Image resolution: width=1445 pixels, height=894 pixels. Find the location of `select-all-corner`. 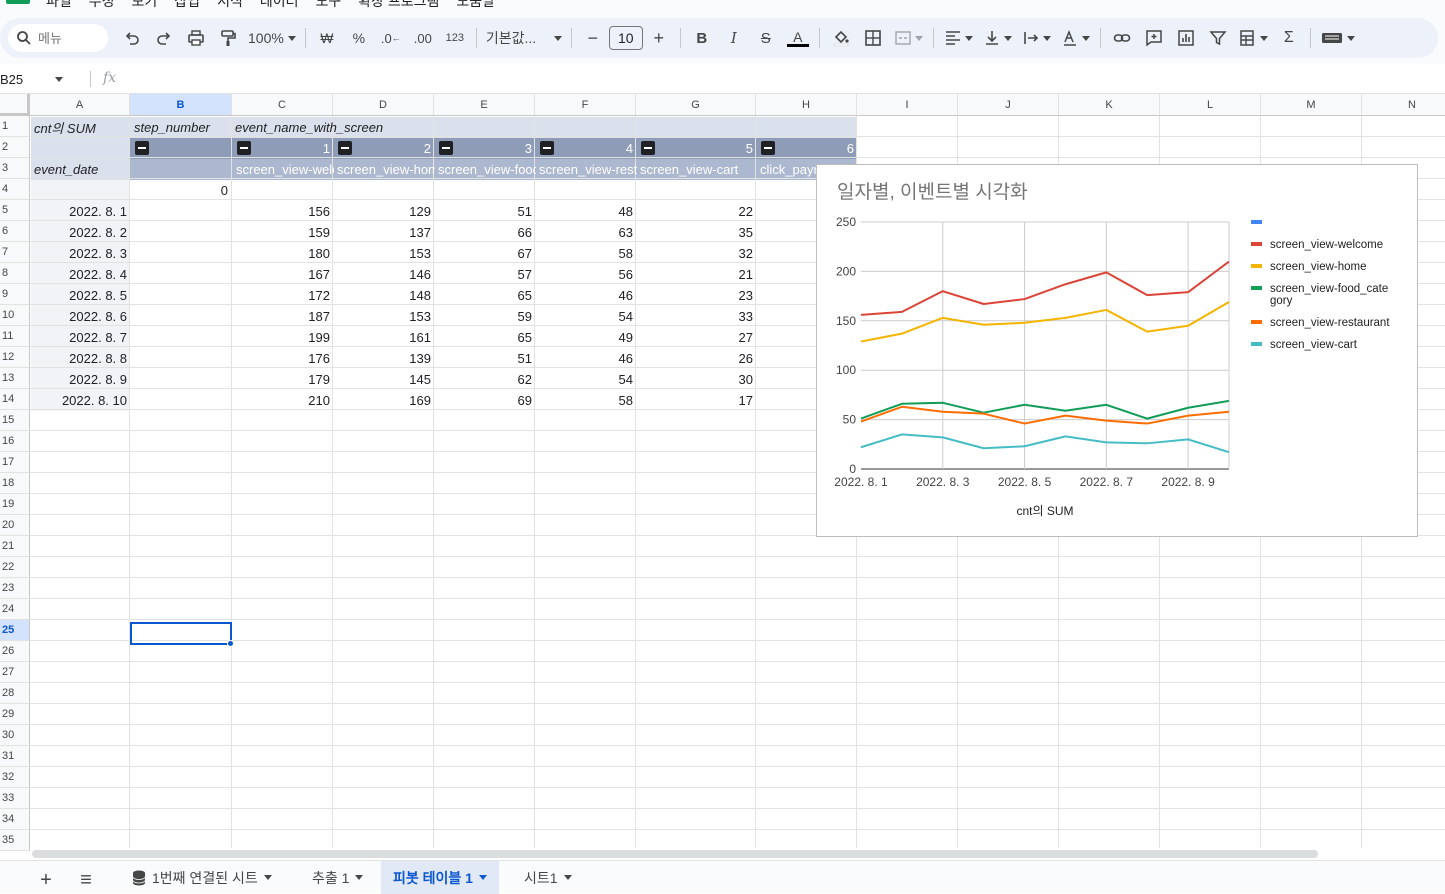

select-all-corner is located at coordinates (15, 105).